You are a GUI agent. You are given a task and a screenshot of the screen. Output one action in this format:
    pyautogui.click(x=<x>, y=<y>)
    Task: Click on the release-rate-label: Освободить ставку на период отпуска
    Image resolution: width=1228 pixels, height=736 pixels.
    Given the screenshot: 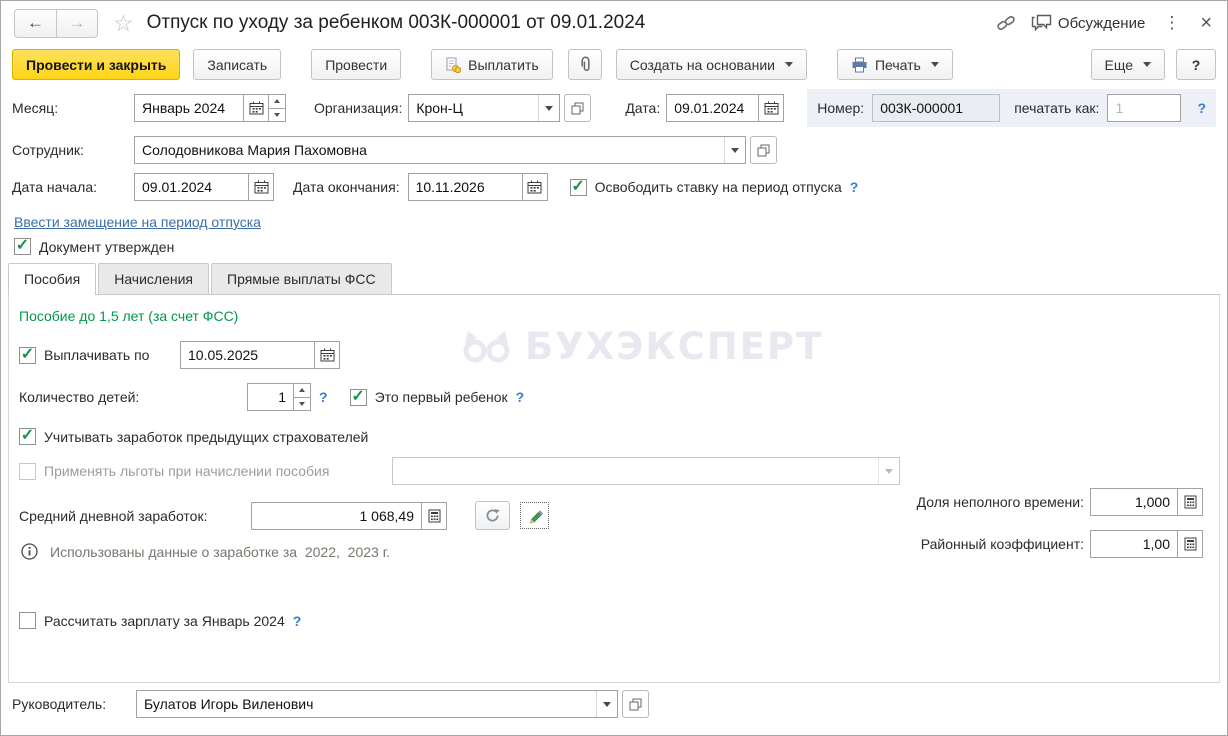 What is the action you would take?
    pyautogui.click(x=718, y=187)
    